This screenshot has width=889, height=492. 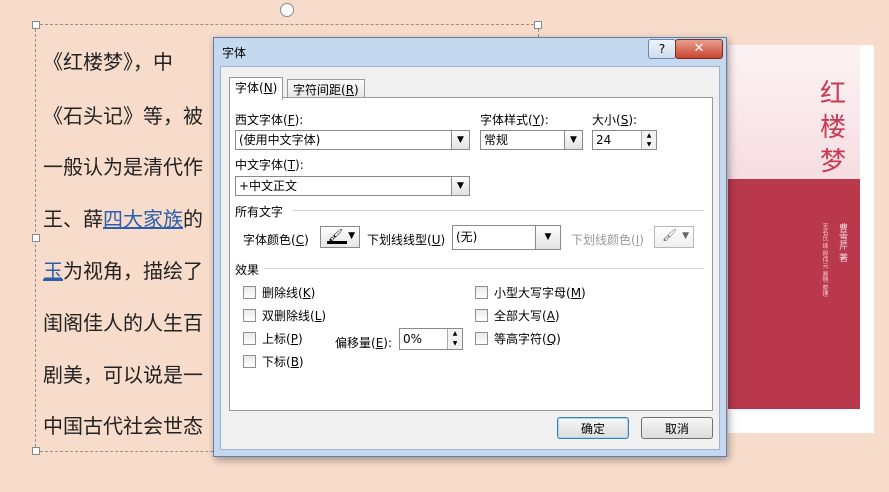 What do you see at coordinates (677, 428) in the screenshot?
I see `cancel-button: 取消` at bounding box center [677, 428].